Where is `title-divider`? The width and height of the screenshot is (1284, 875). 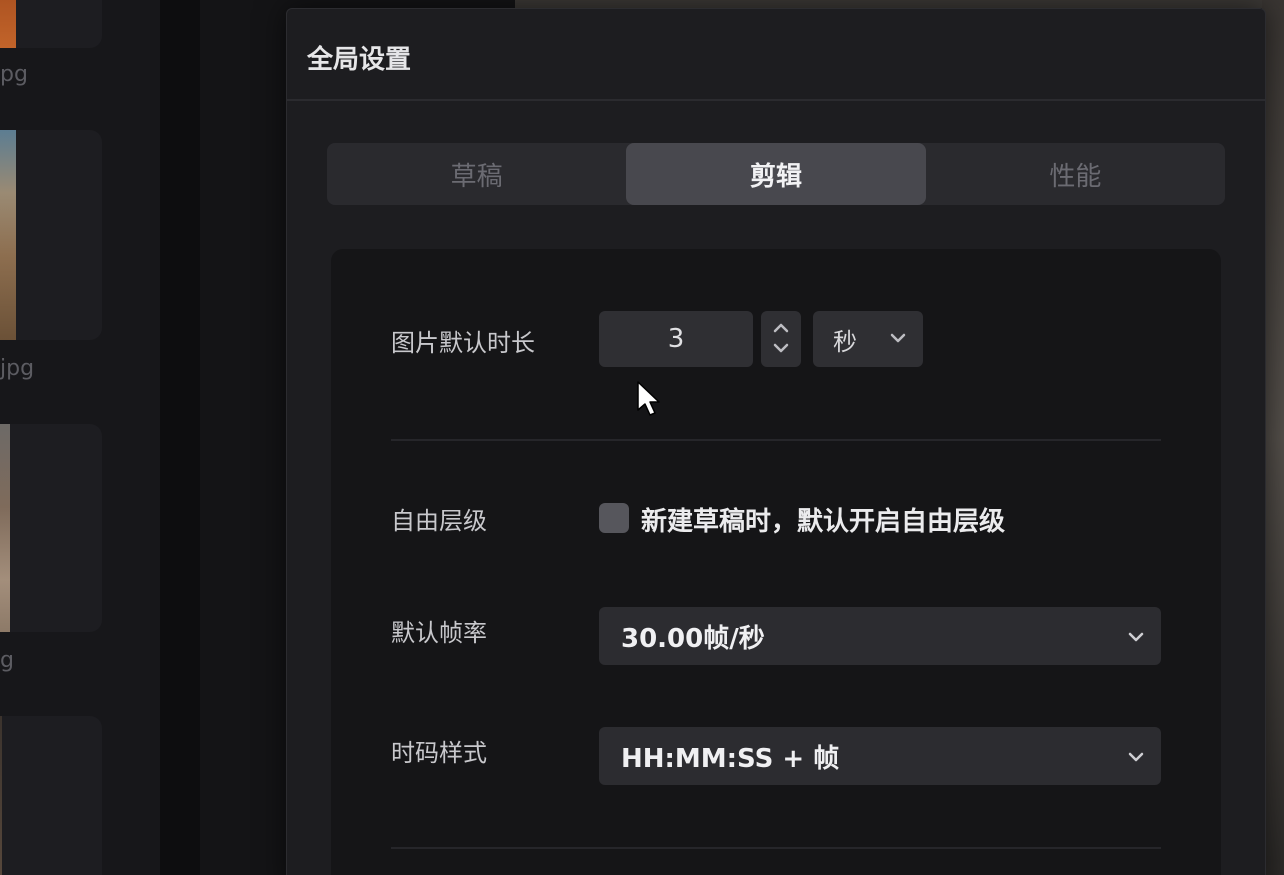
title-divider is located at coordinates (776, 100).